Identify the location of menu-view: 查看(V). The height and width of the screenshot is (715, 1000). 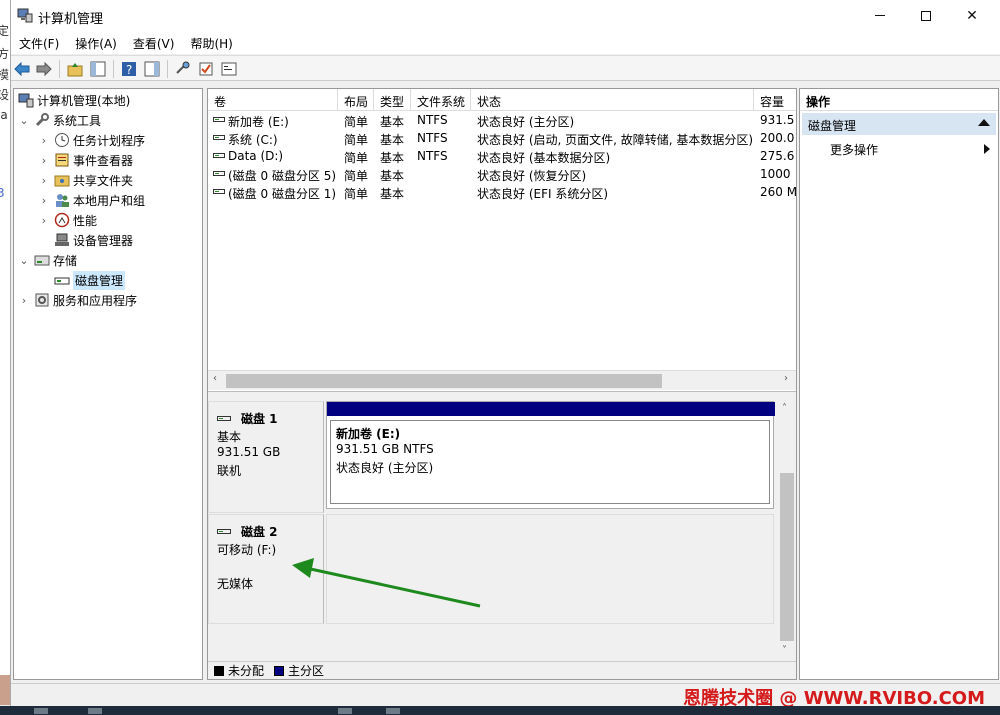
(154, 42).